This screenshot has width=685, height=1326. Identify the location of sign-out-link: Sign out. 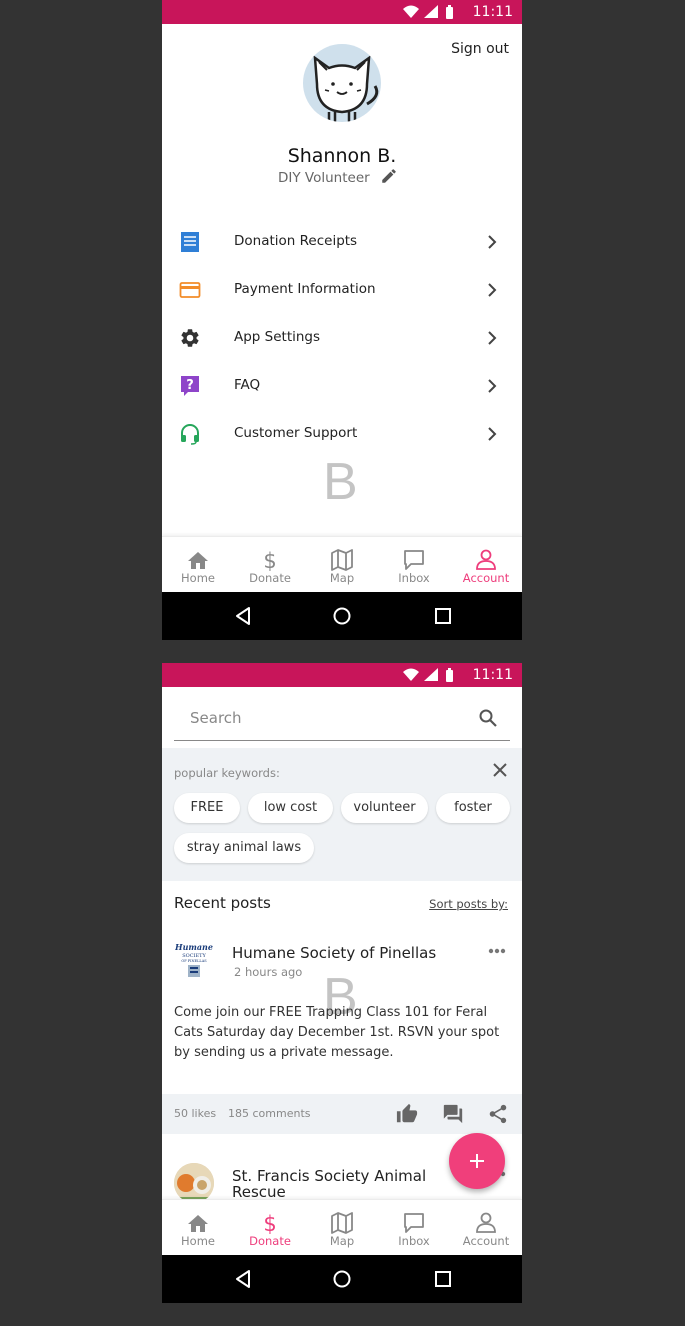
(480, 49).